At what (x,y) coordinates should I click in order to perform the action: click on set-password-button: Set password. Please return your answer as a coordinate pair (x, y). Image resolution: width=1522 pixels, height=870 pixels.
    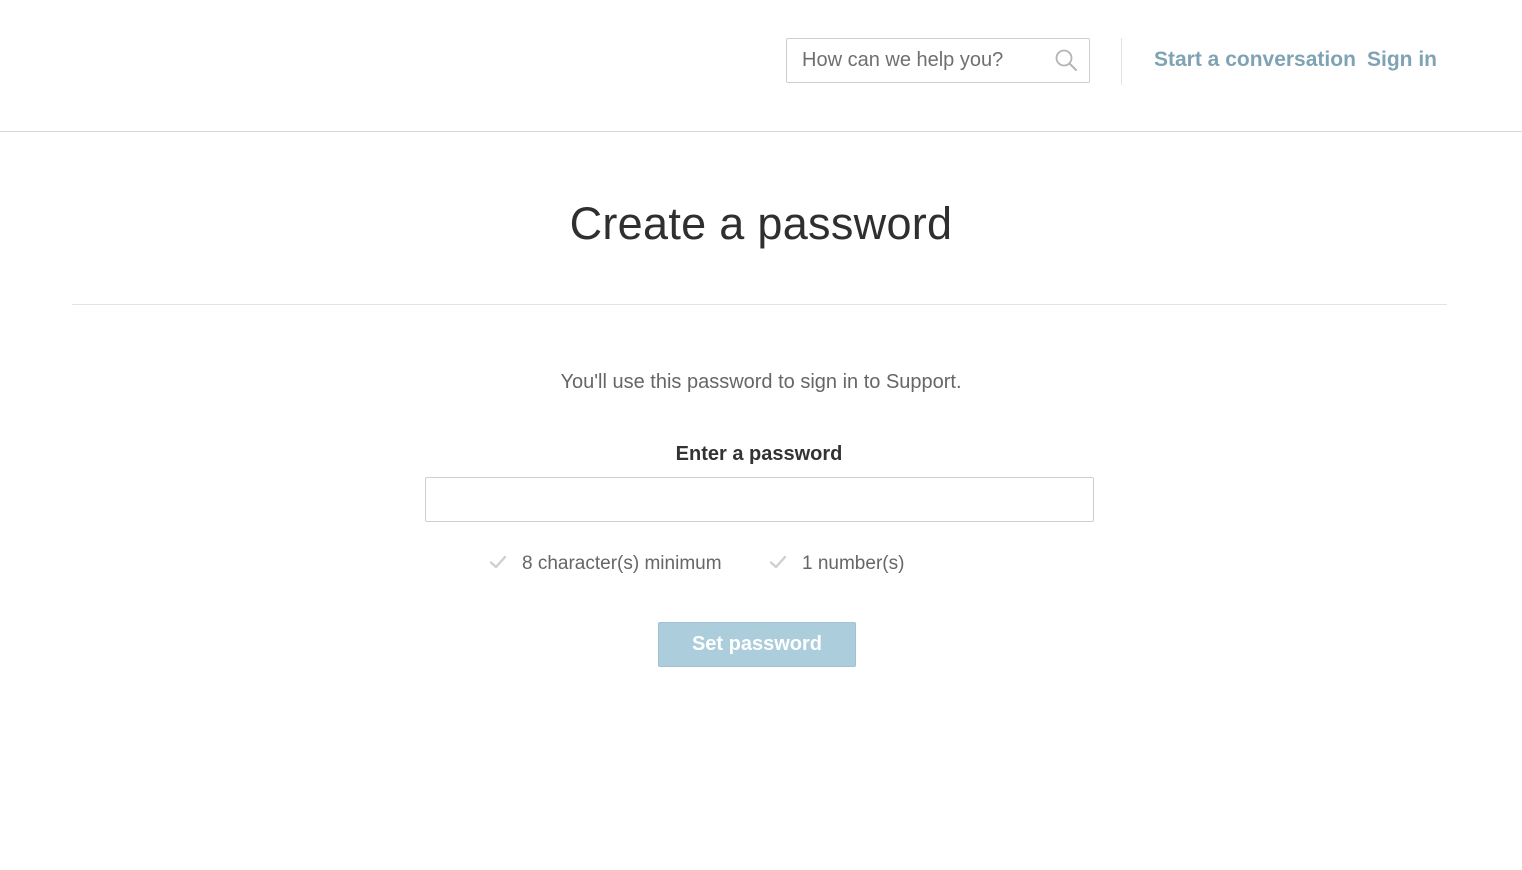
    Looking at the image, I should click on (757, 644).